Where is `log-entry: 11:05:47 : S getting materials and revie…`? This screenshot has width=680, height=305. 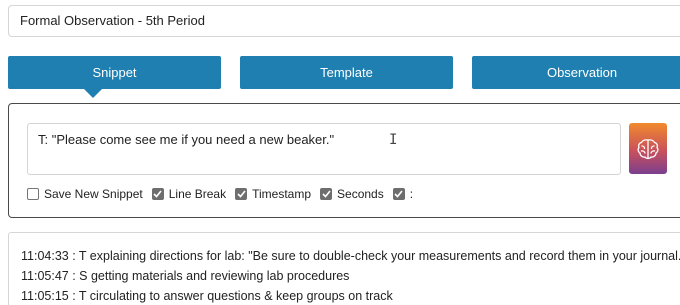 log-entry: 11:05:47 : S getting materials and revie… is located at coordinates (185, 276).